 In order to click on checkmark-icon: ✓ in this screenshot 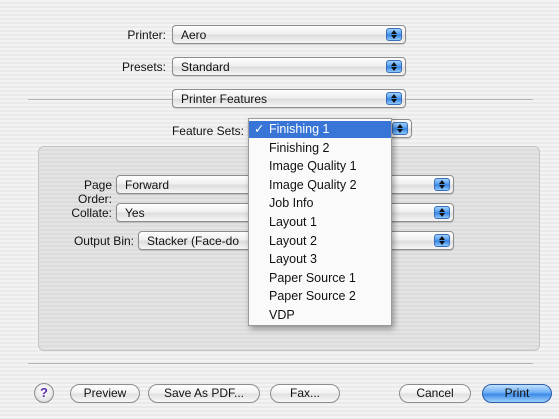, I will do `click(259, 129)`.